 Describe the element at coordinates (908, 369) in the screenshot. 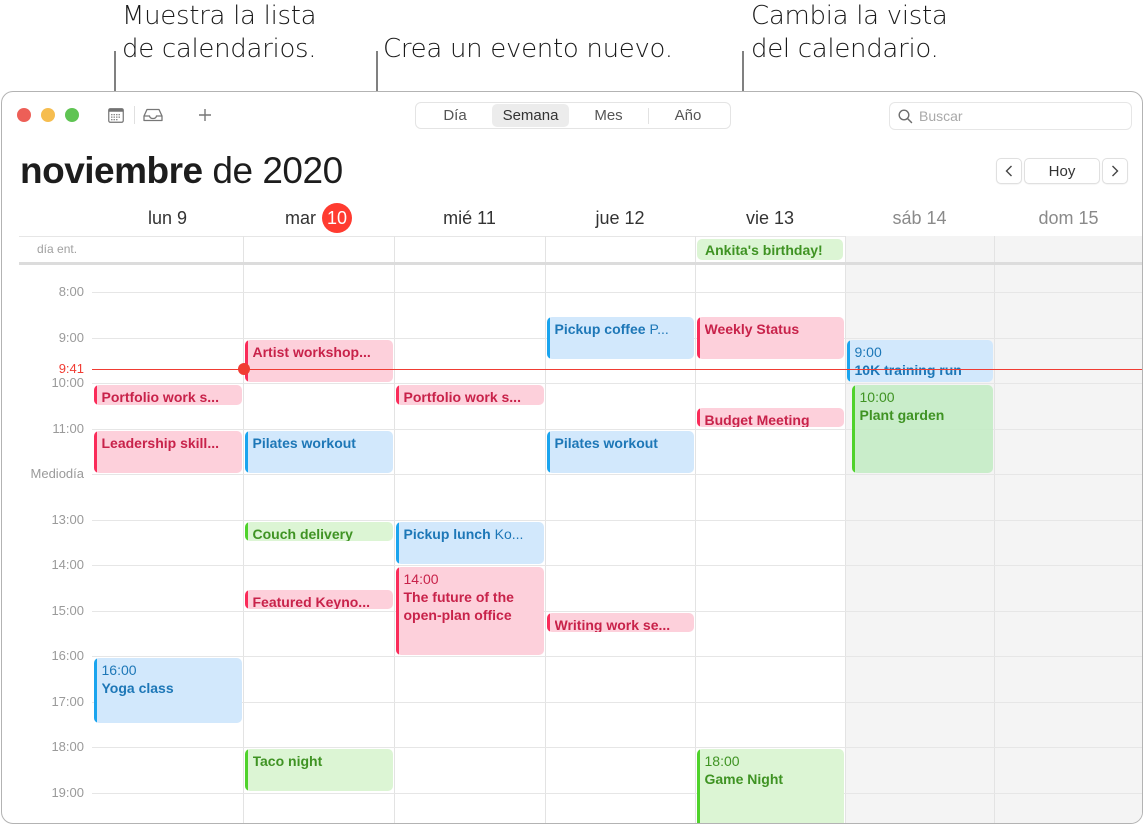

I see `event-title: 10K training run` at that location.